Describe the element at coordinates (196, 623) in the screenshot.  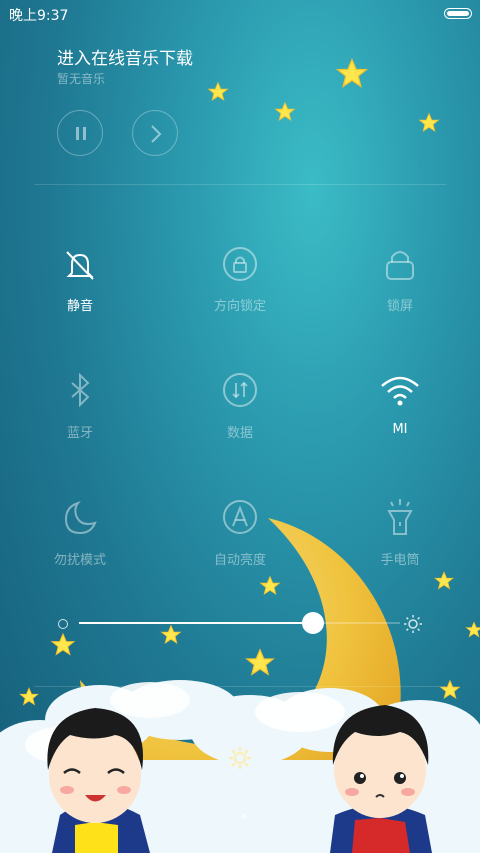
I see `brightness-slider-fill` at that location.